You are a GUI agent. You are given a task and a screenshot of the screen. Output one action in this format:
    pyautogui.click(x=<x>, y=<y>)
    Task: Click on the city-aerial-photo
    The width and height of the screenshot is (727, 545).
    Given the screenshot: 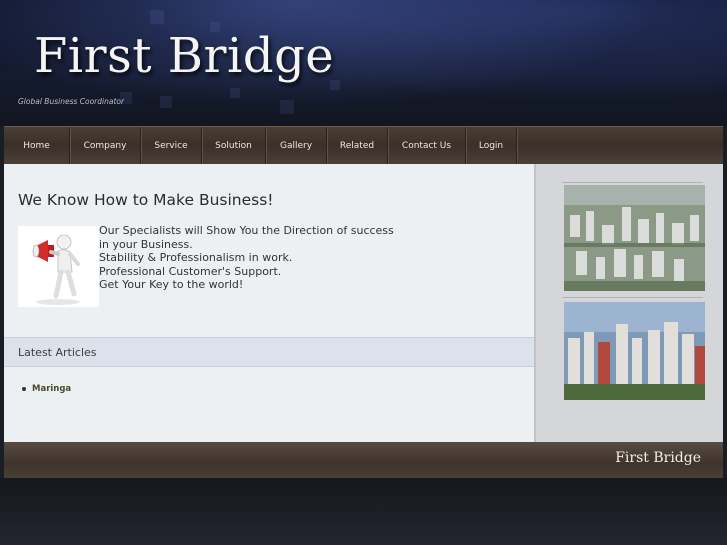 What is the action you would take?
    pyautogui.click(x=634, y=238)
    